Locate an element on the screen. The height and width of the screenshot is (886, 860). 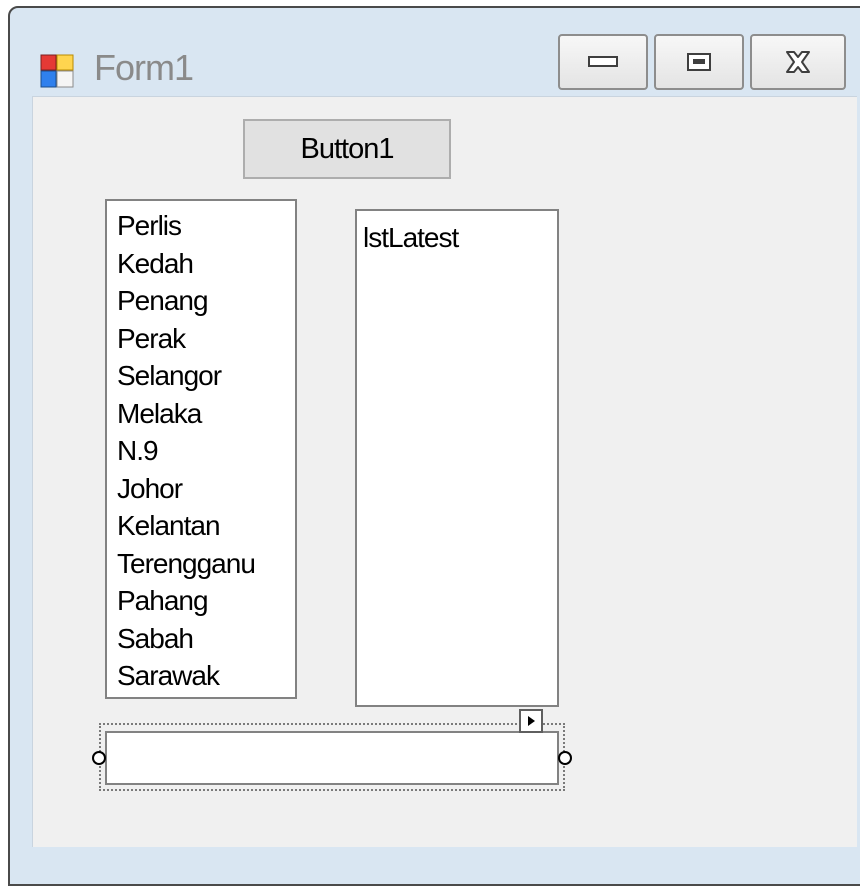
list-item: Perak is located at coordinates (206, 339).